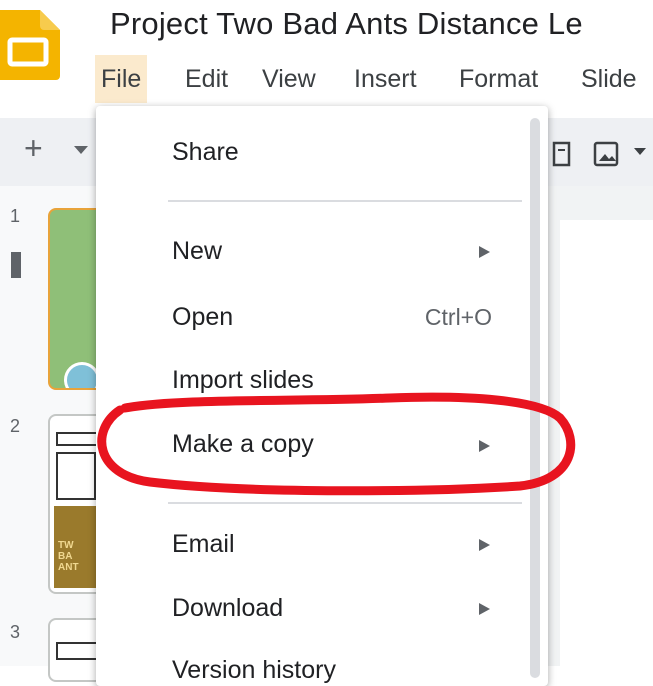 This screenshot has width=653, height=686. I want to click on slide-canvas, so click(606, 443).